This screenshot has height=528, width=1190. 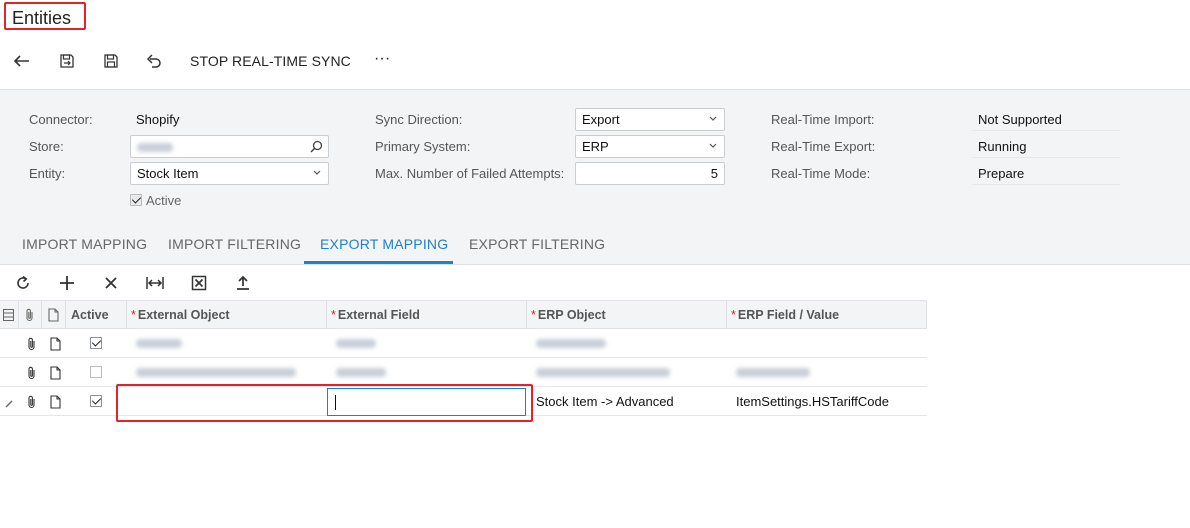 What do you see at coordinates (324, 403) in the screenshot?
I see `highlight-box` at bounding box center [324, 403].